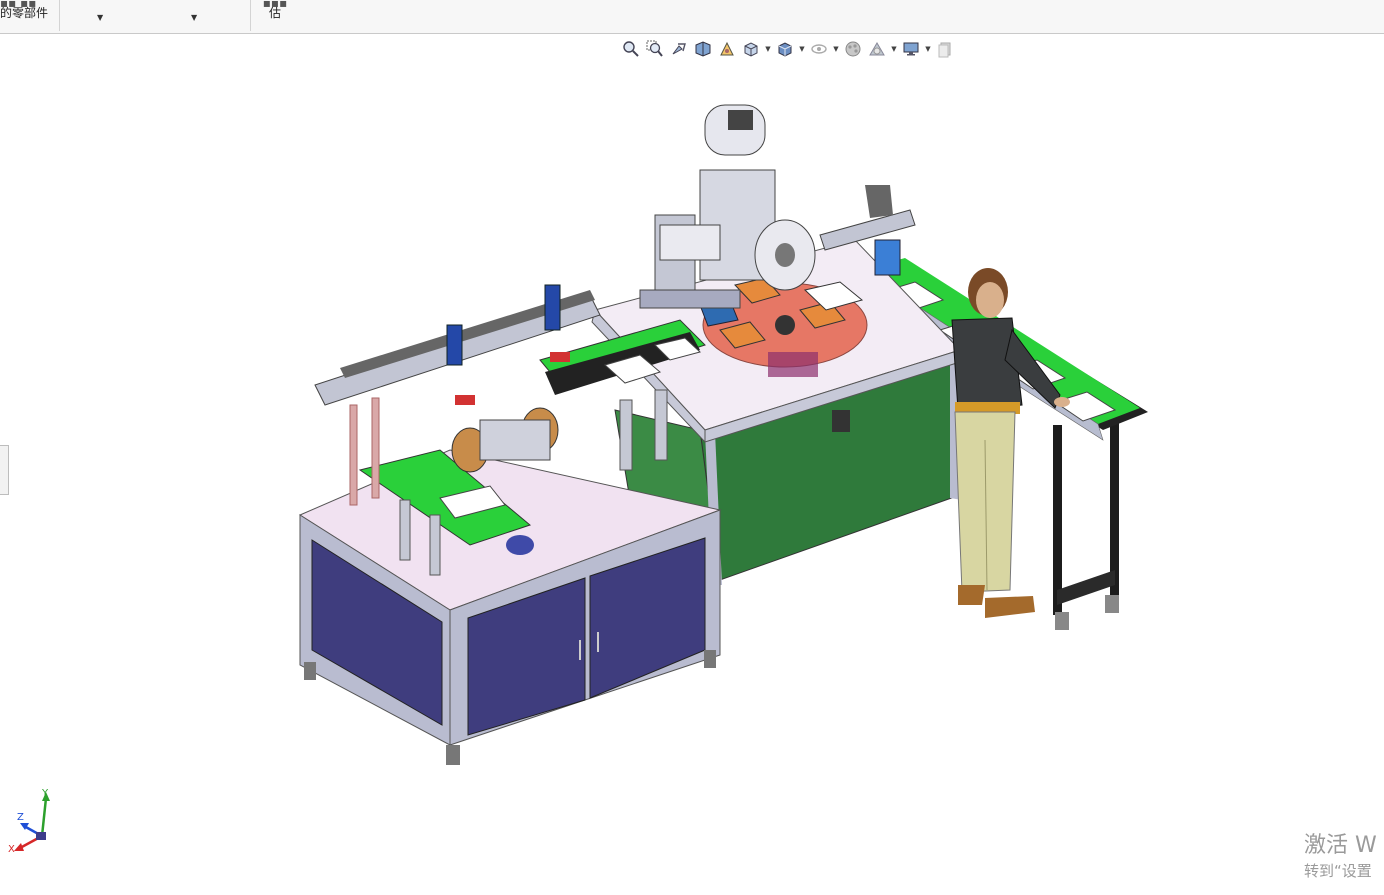  I want to click on left-cabinet, so click(510, 607).